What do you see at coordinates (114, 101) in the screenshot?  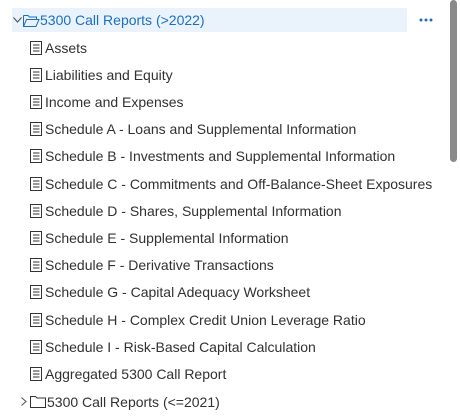 I see `tree-item-label: Income and Expenses` at bounding box center [114, 101].